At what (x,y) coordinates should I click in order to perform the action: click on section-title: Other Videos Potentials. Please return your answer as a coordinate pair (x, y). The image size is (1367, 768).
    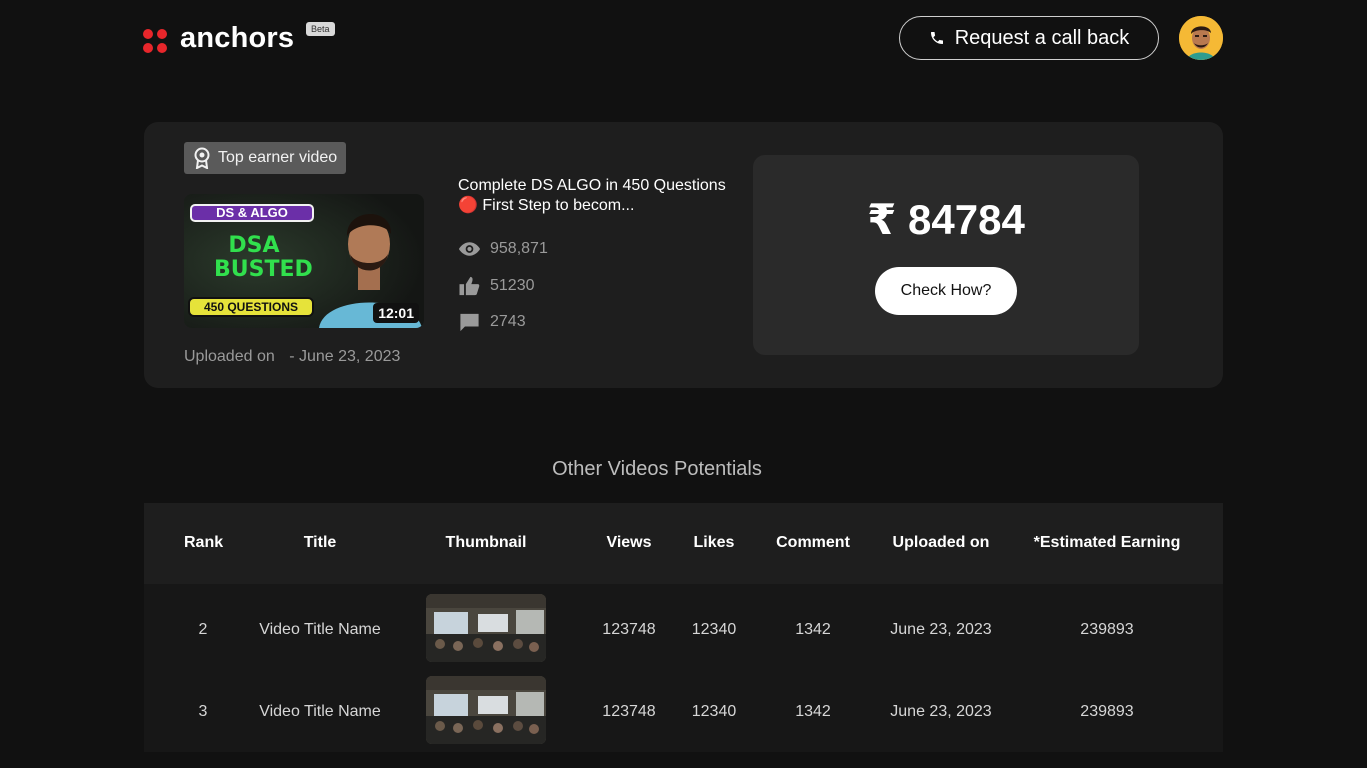
    Looking at the image, I should click on (657, 469).